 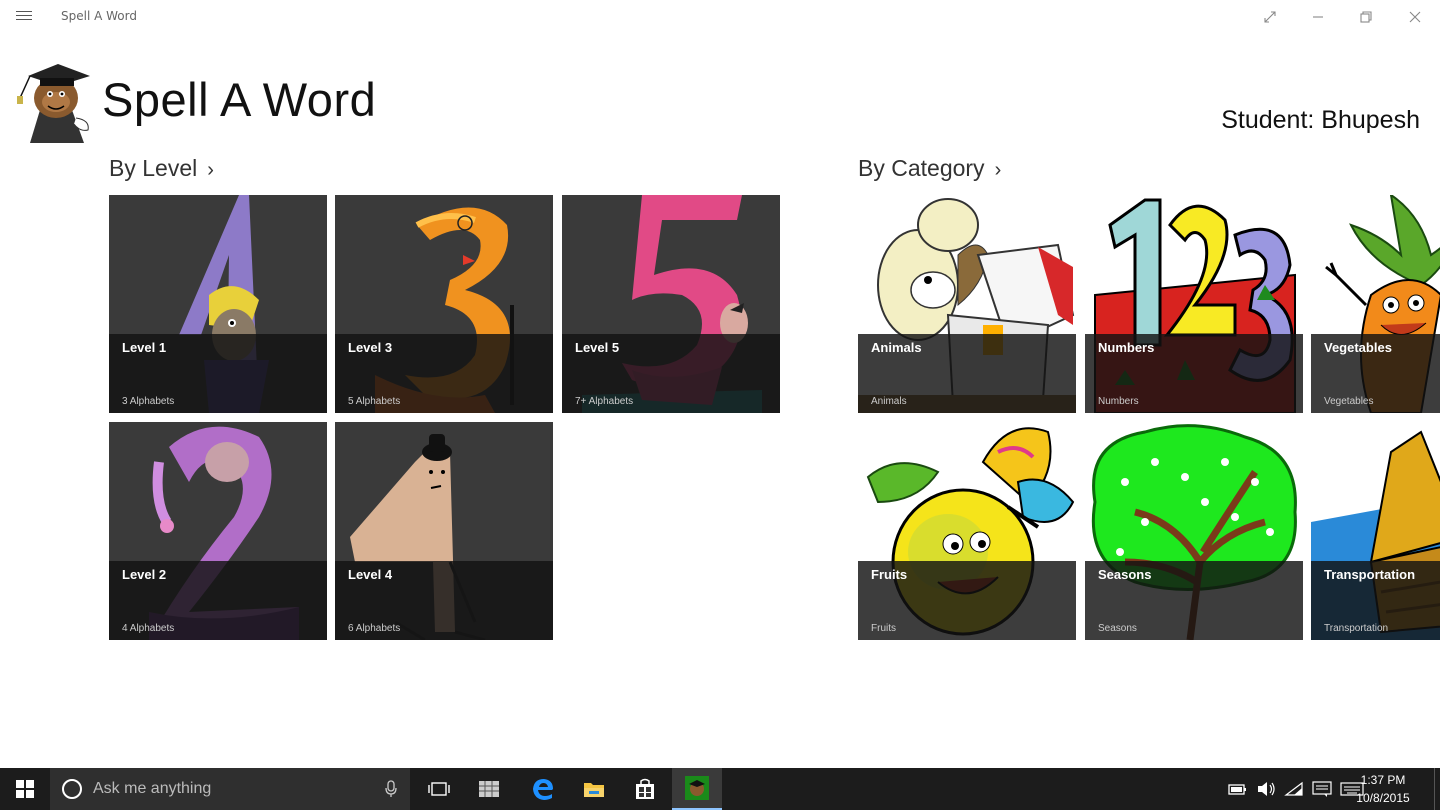 I want to click on tile-title: Level 4, so click(x=370, y=574).